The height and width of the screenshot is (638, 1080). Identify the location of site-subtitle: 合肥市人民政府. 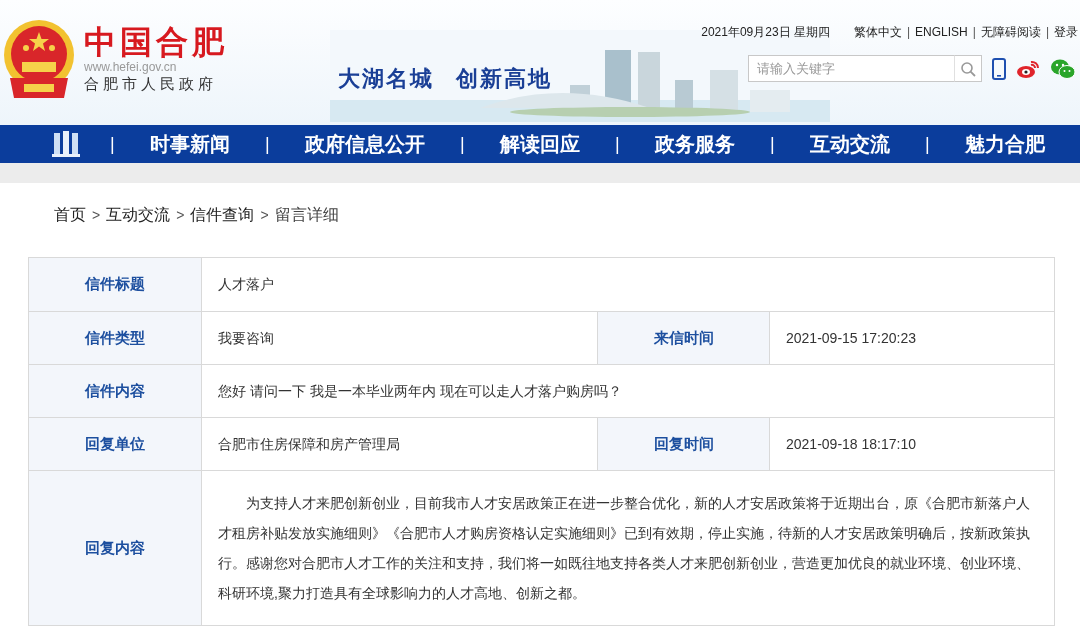
(151, 84).